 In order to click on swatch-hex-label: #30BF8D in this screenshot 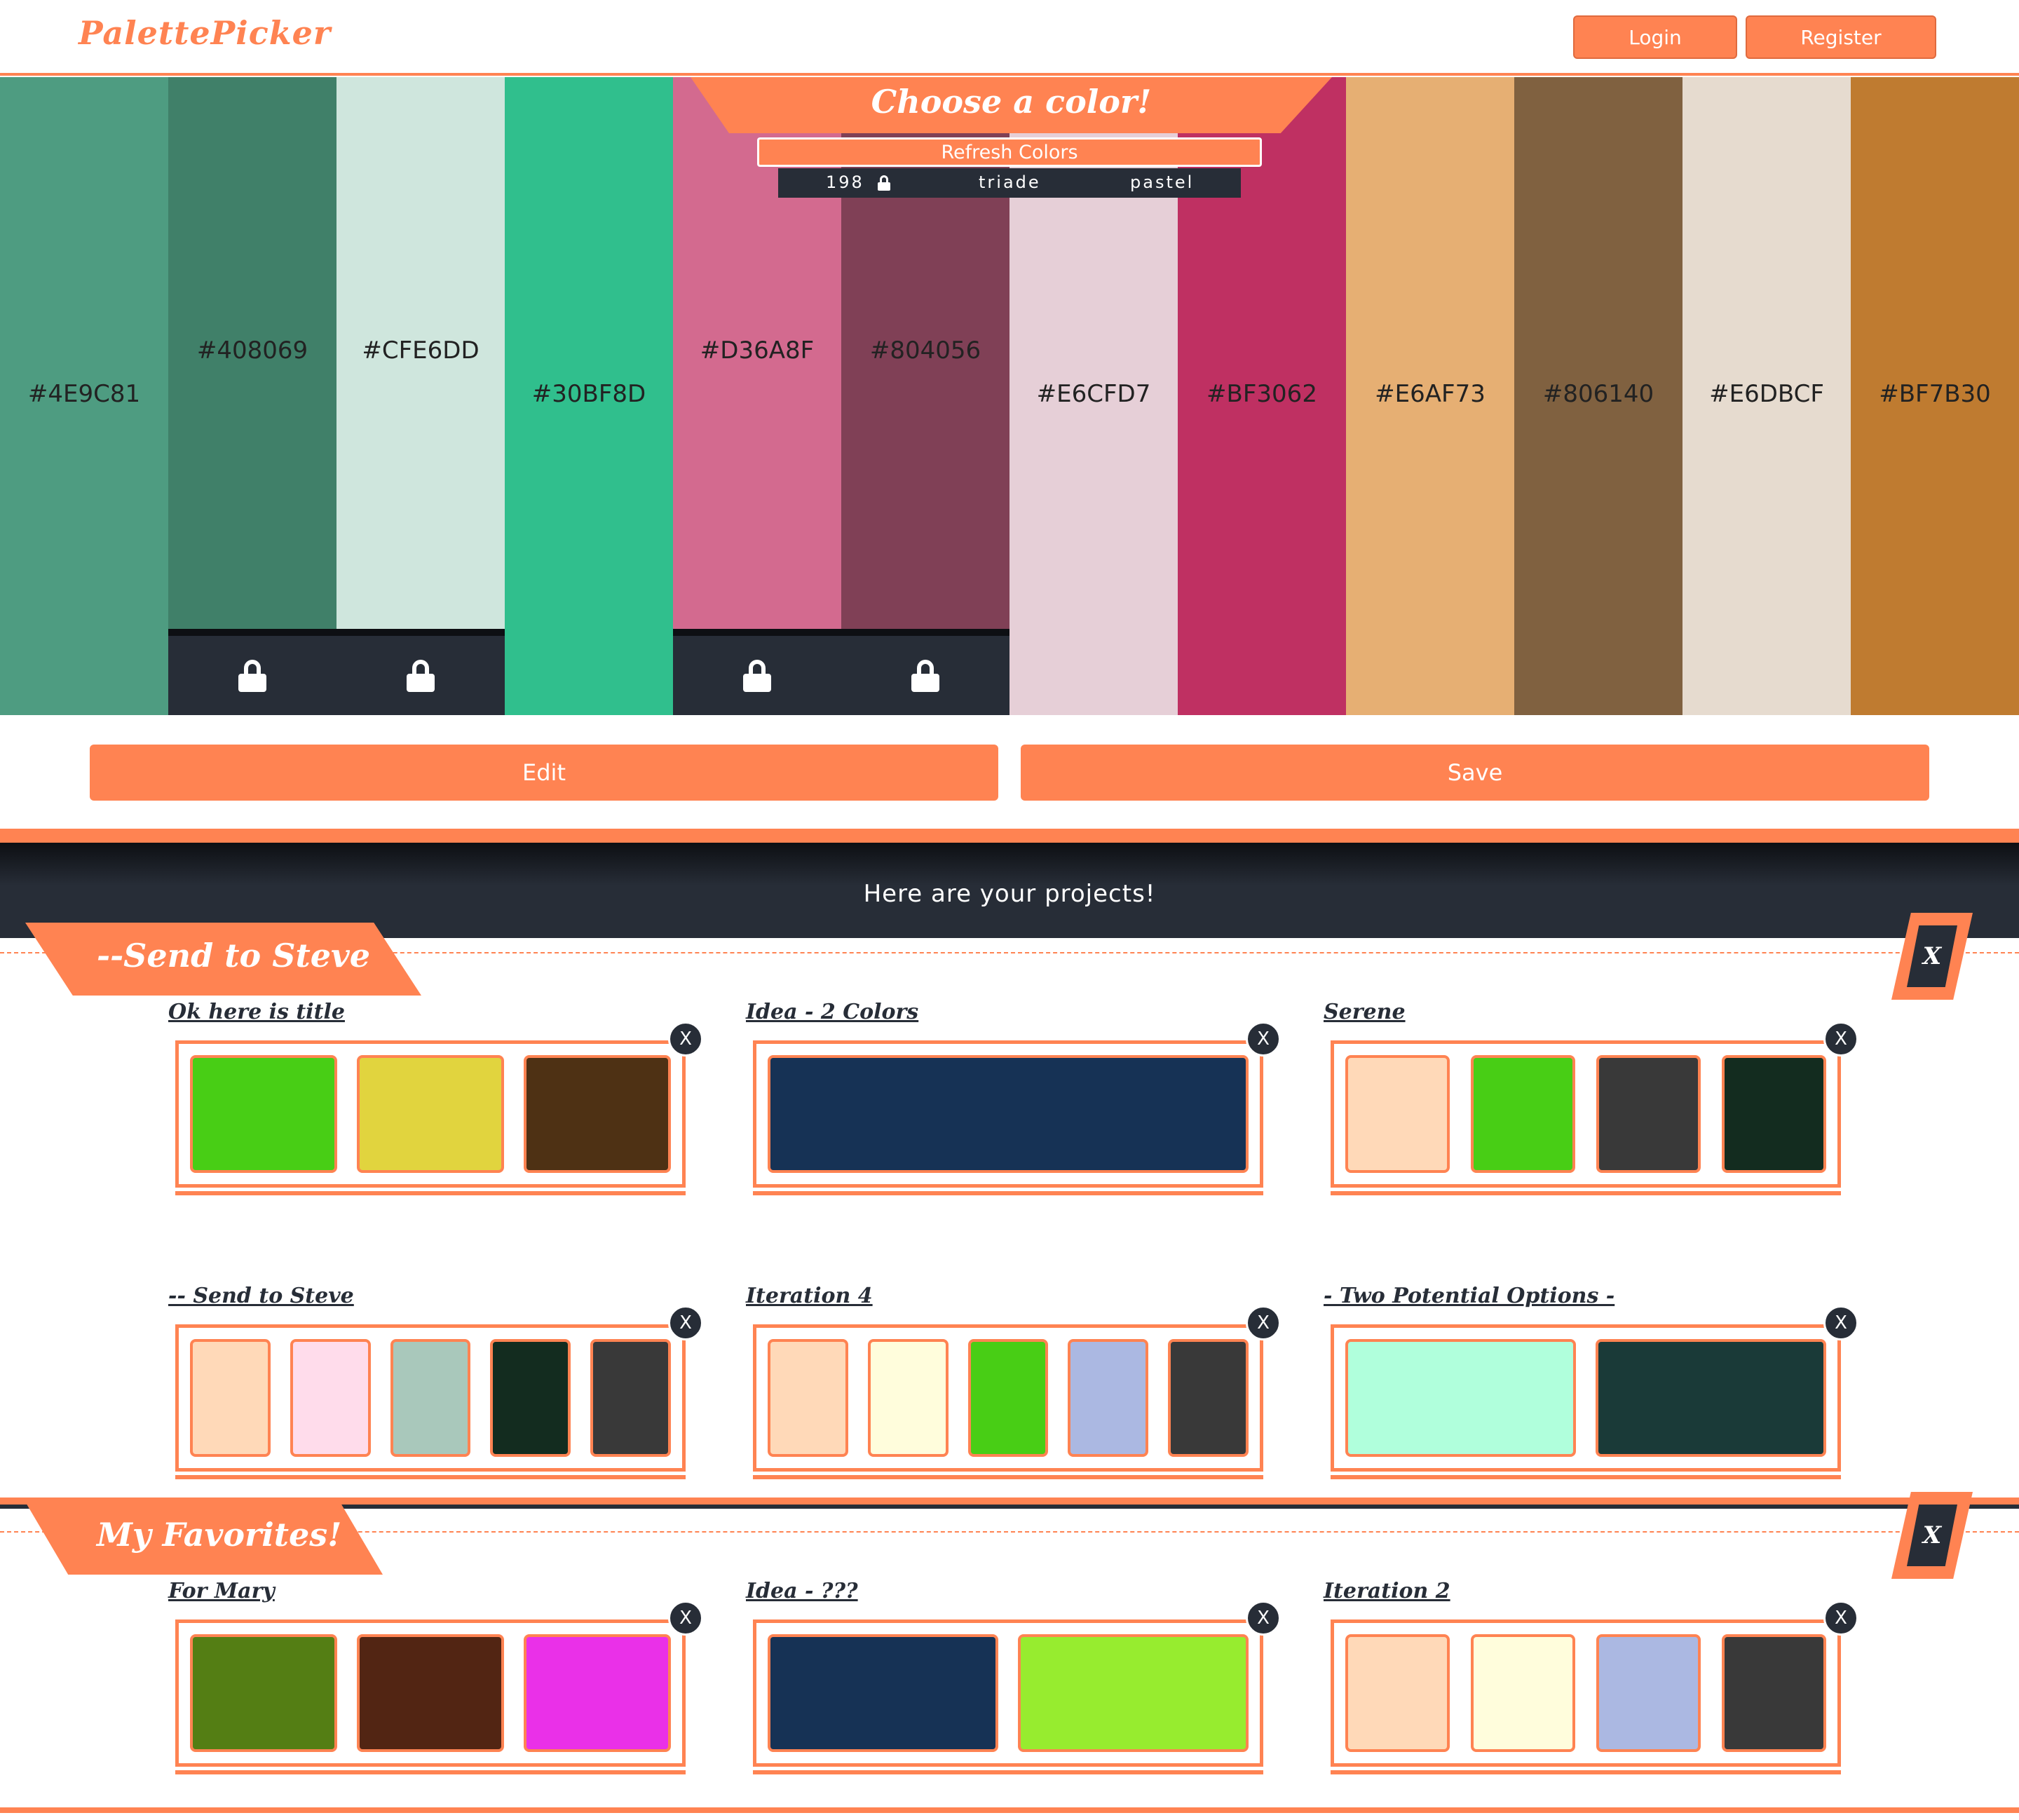, I will do `click(588, 394)`.